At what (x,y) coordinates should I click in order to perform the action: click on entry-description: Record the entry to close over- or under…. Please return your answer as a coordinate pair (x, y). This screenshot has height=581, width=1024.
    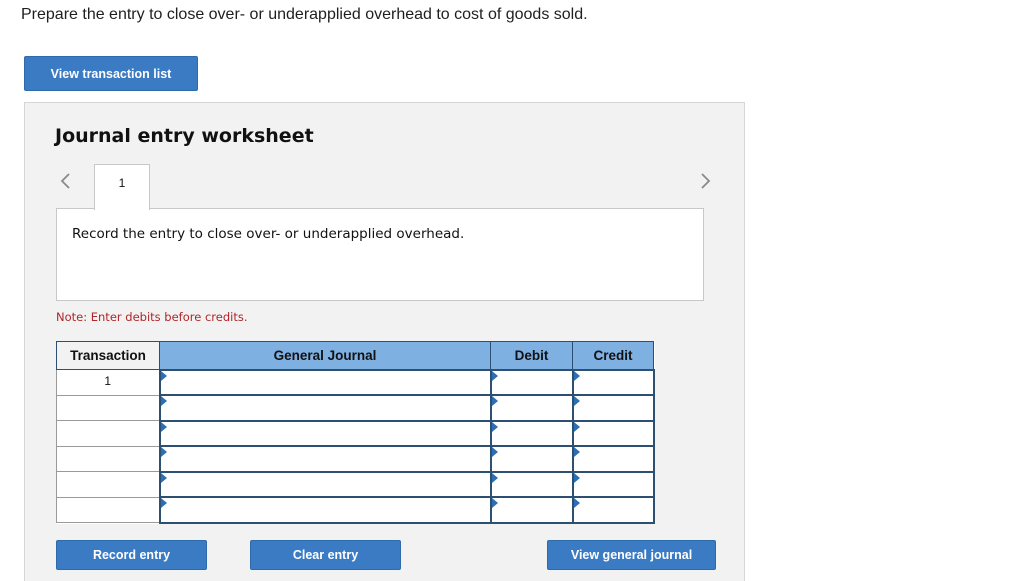
    Looking at the image, I should click on (268, 234).